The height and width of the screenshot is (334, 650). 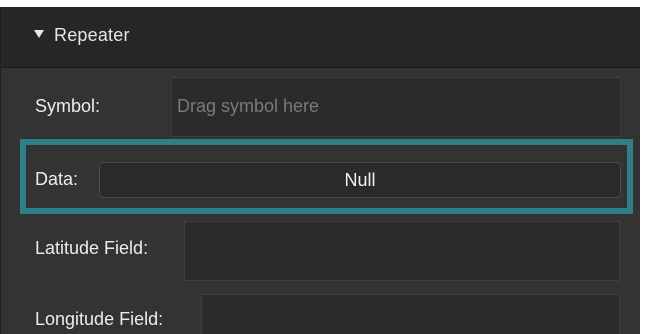 I want to click on window-margin, so click(x=645, y=170).